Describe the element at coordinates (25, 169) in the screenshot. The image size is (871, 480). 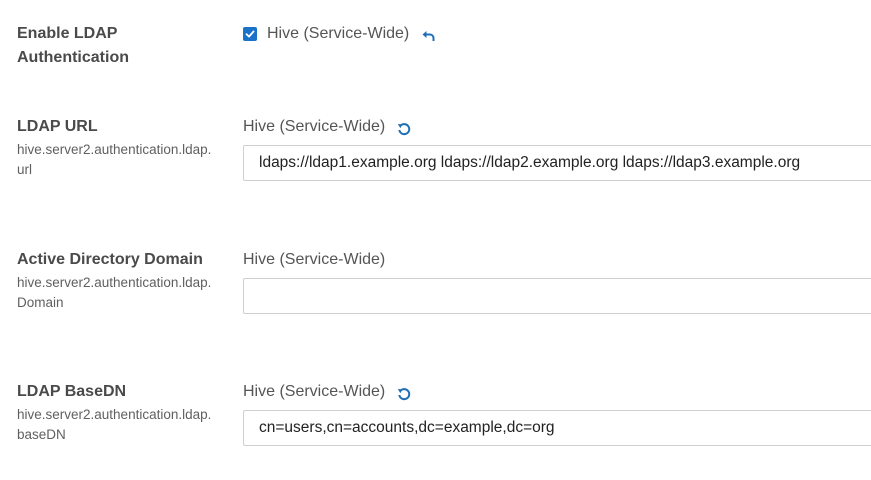
I see `ldap-url-property-2: url` at that location.